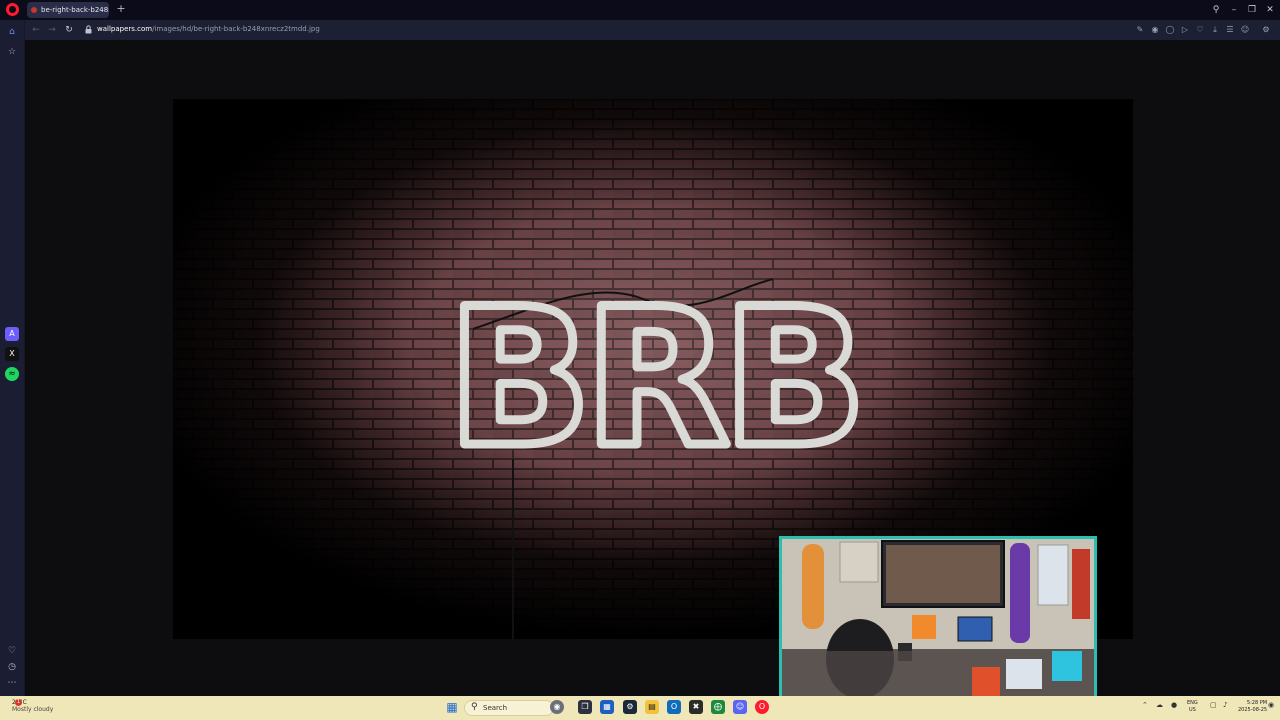 The image size is (1280, 720). Describe the element at coordinates (859, 562) in the screenshot. I see `poster-frame` at that location.